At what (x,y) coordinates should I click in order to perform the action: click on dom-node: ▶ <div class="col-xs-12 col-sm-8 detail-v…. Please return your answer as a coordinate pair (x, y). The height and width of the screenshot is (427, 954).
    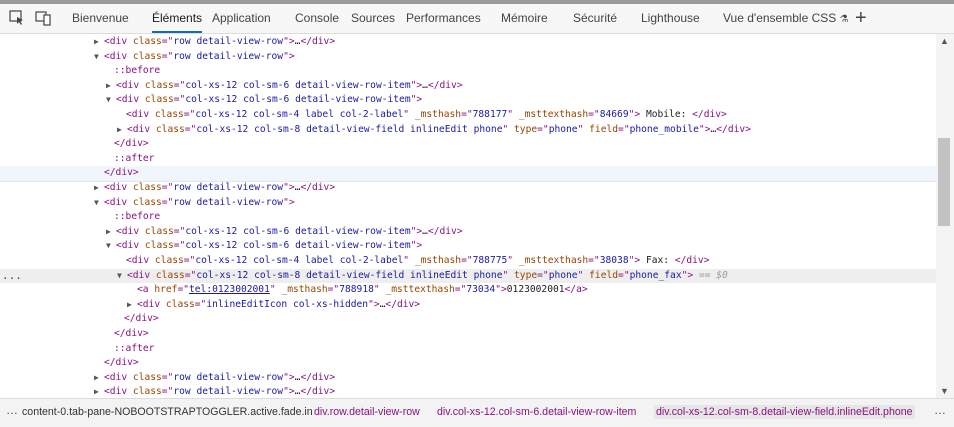
    Looking at the image, I should click on (468, 130).